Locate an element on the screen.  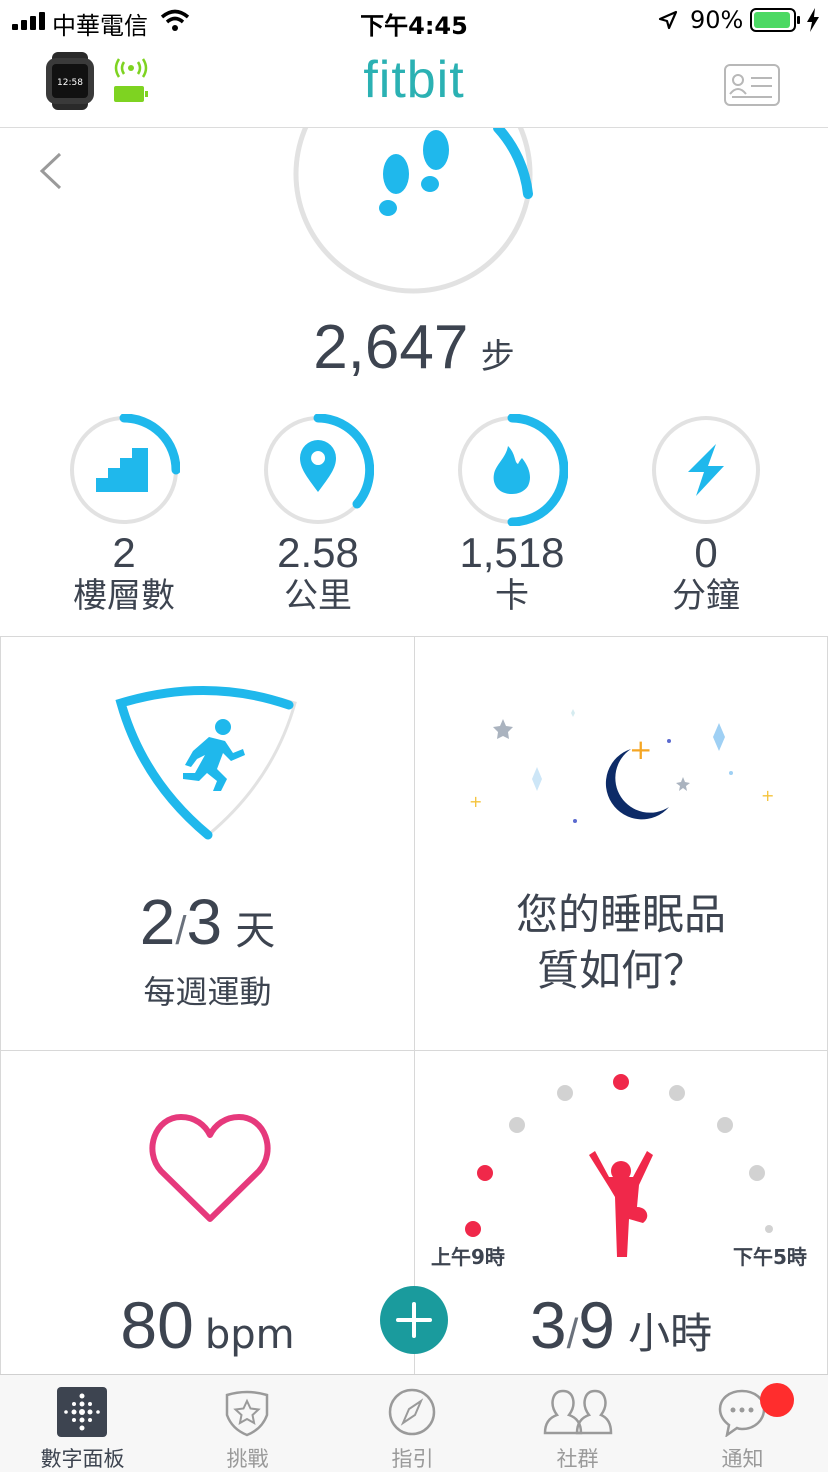
night-sky-illustration: + + + is located at coordinates (621, 766).